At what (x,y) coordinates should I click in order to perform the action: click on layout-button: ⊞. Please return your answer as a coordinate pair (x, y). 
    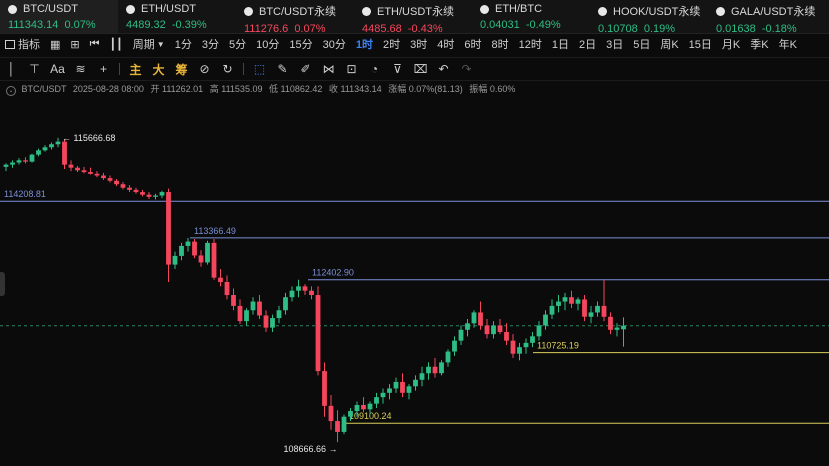
    Looking at the image, I should click on (74, 44).